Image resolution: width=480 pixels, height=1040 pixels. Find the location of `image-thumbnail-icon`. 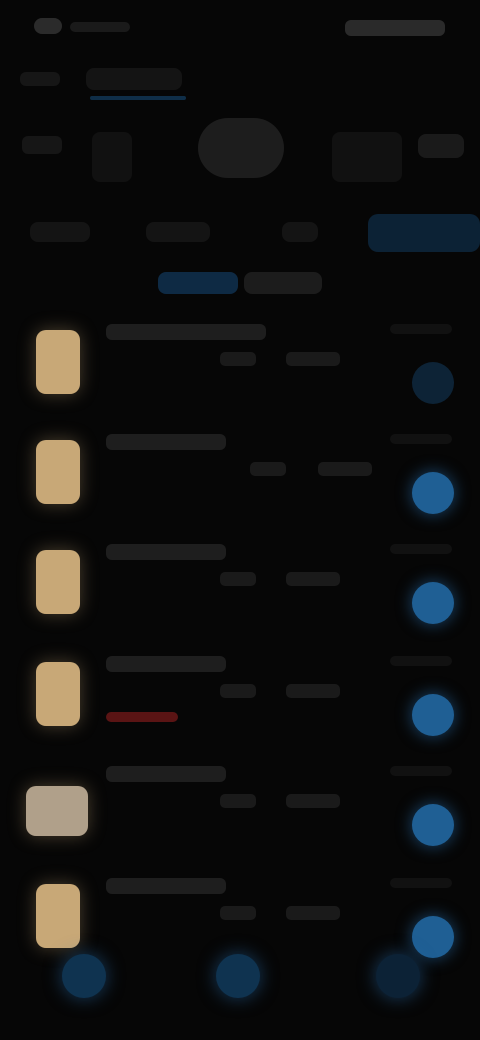

image-thumbnail-icon is located at coordinates (57, 811).